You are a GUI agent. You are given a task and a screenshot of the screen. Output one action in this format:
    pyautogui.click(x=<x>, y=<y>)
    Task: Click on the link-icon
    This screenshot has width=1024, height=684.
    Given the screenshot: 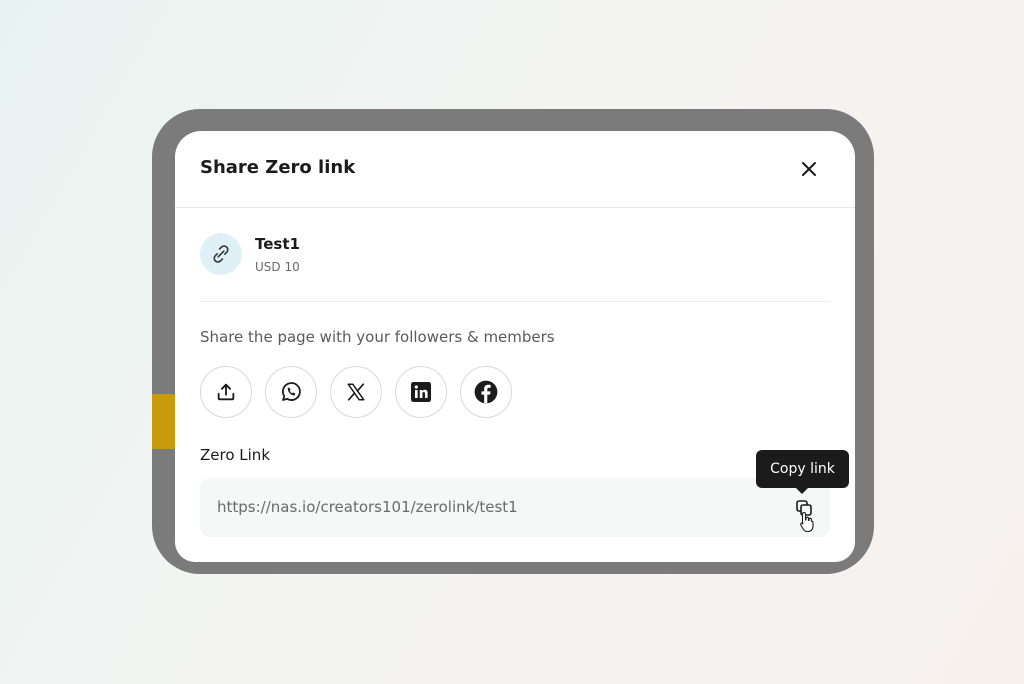 What is the action you would take?
    pyautogui.click(x=221, y=254)
    